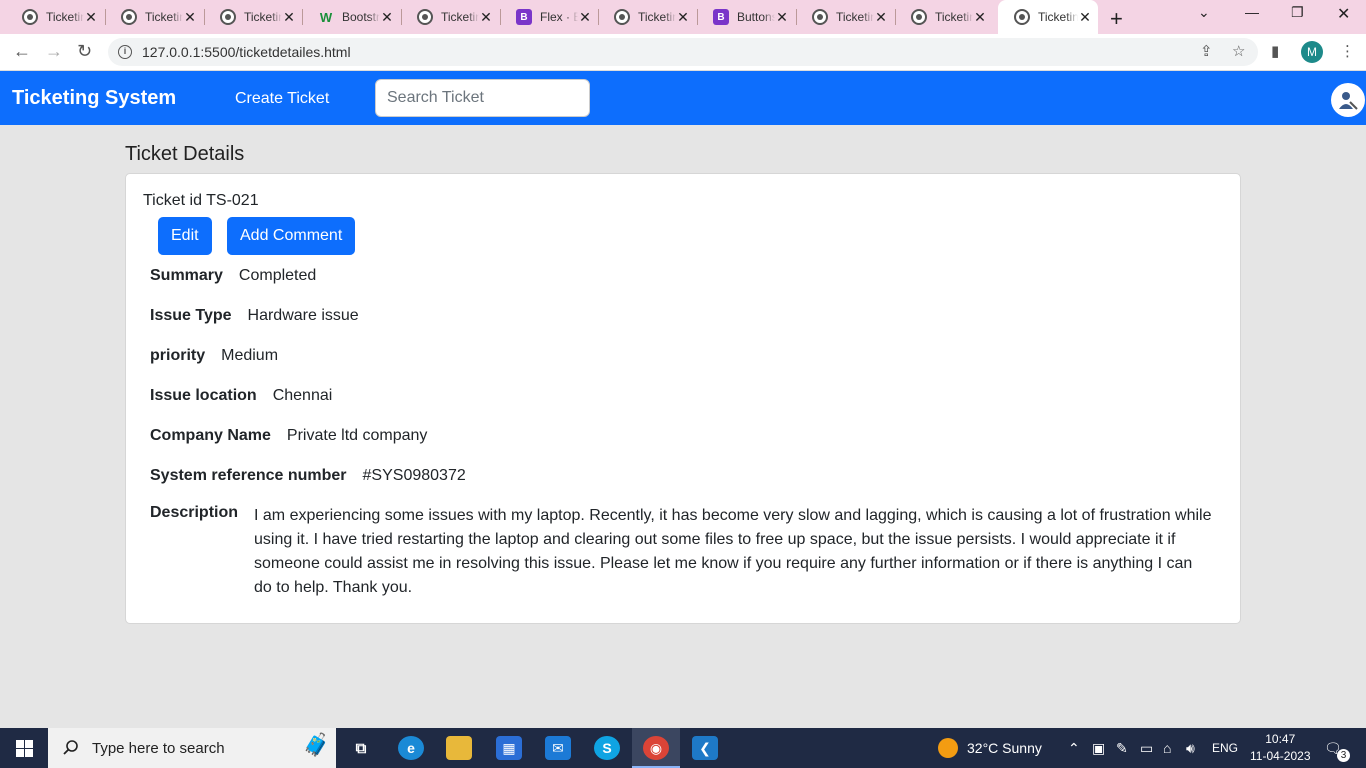 The image size is (1366, 768). What do you see at coordinates (1280, 748) in the screenshot?
I see `clock: 10:47 11-04-2023` at bounding box center [1280, 748].